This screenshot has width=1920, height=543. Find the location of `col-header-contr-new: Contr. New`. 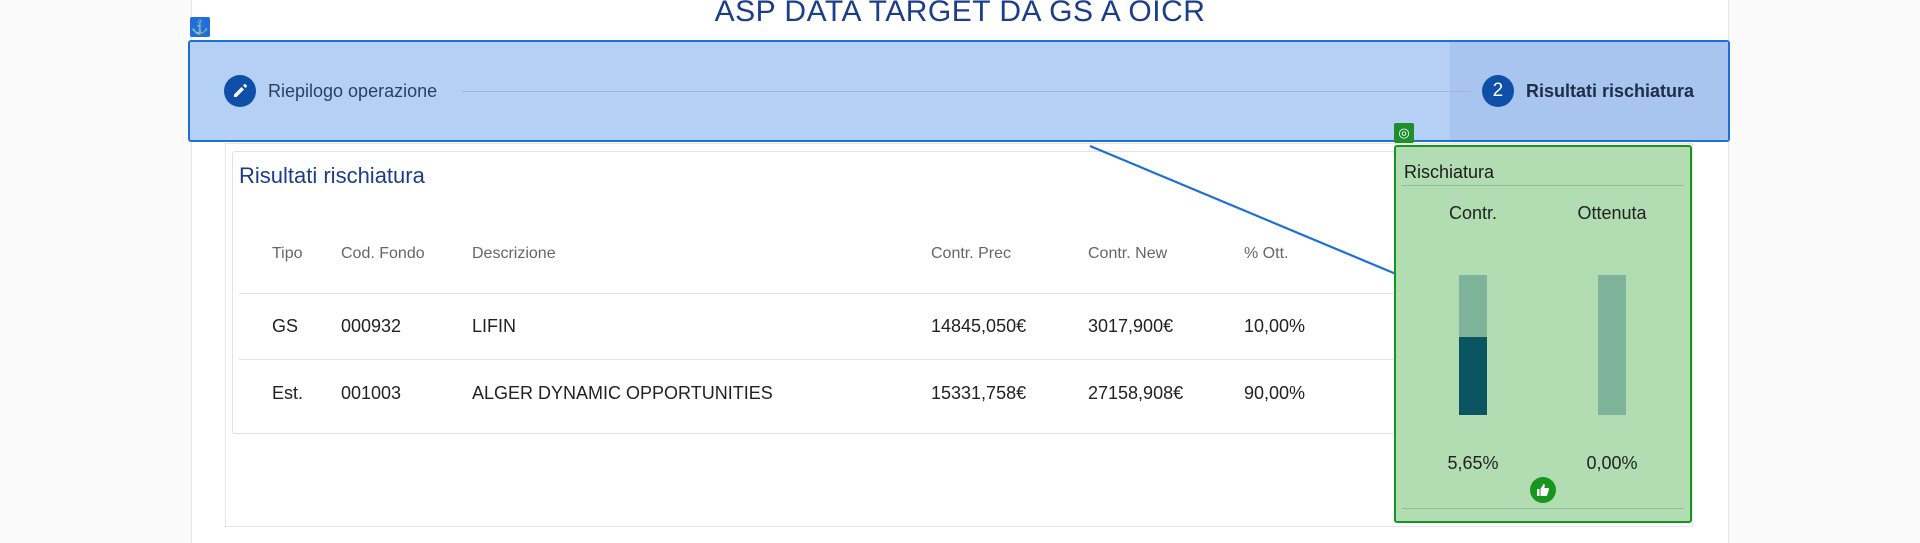

col-header-contr-new: Contr. New is located at coordinates (1127, 254).